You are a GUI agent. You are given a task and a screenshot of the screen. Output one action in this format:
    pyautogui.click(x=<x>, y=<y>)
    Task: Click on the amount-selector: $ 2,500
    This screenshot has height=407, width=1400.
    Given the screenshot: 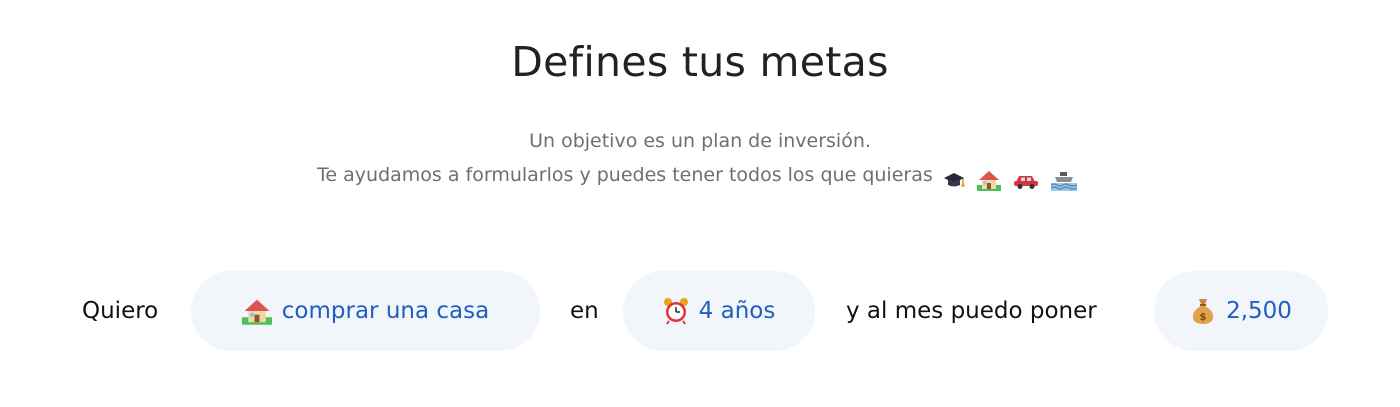 What is the action you would take?
    pyautogui.click(x=1241, y=311)
    